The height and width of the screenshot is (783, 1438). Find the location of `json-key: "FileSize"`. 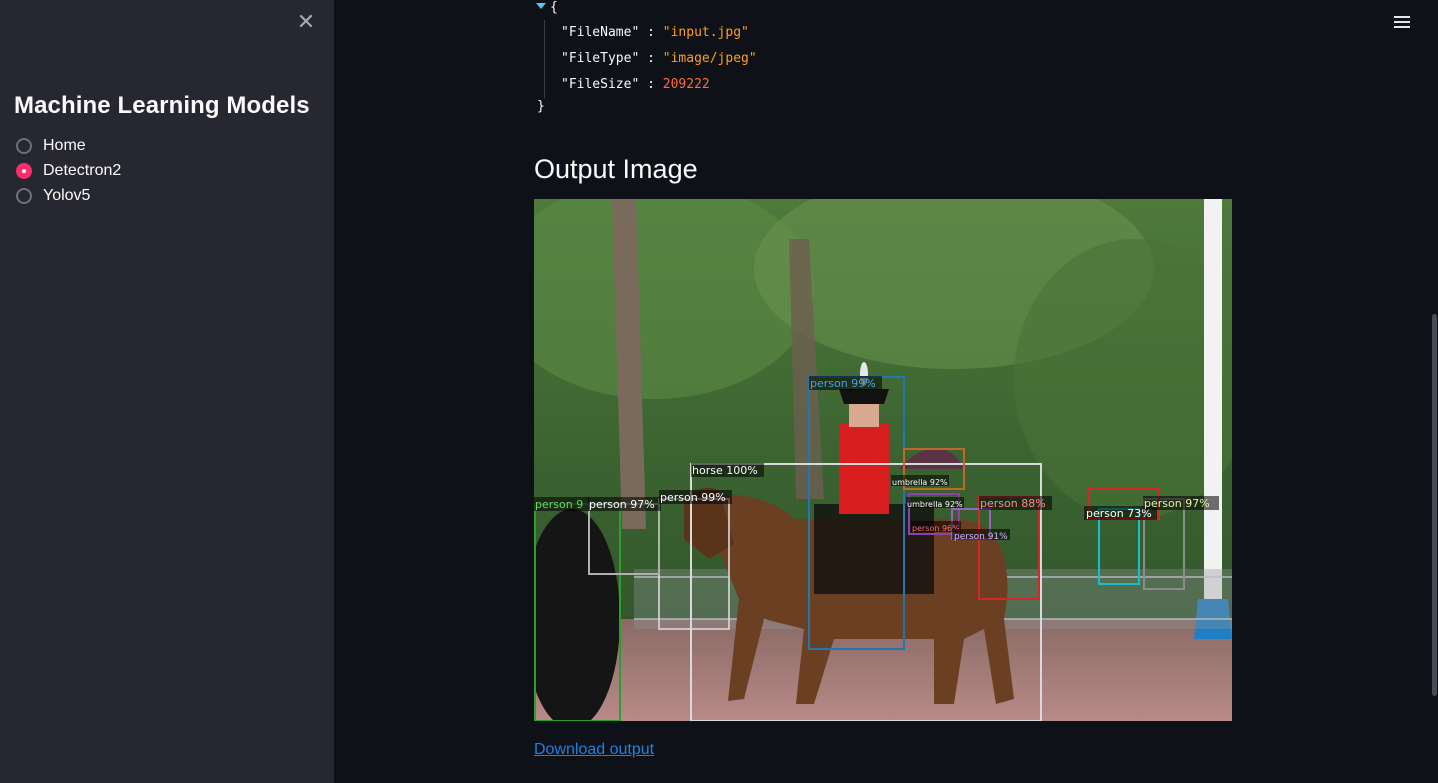

json-key: "FileSize" is located at coordinates (600, 84).